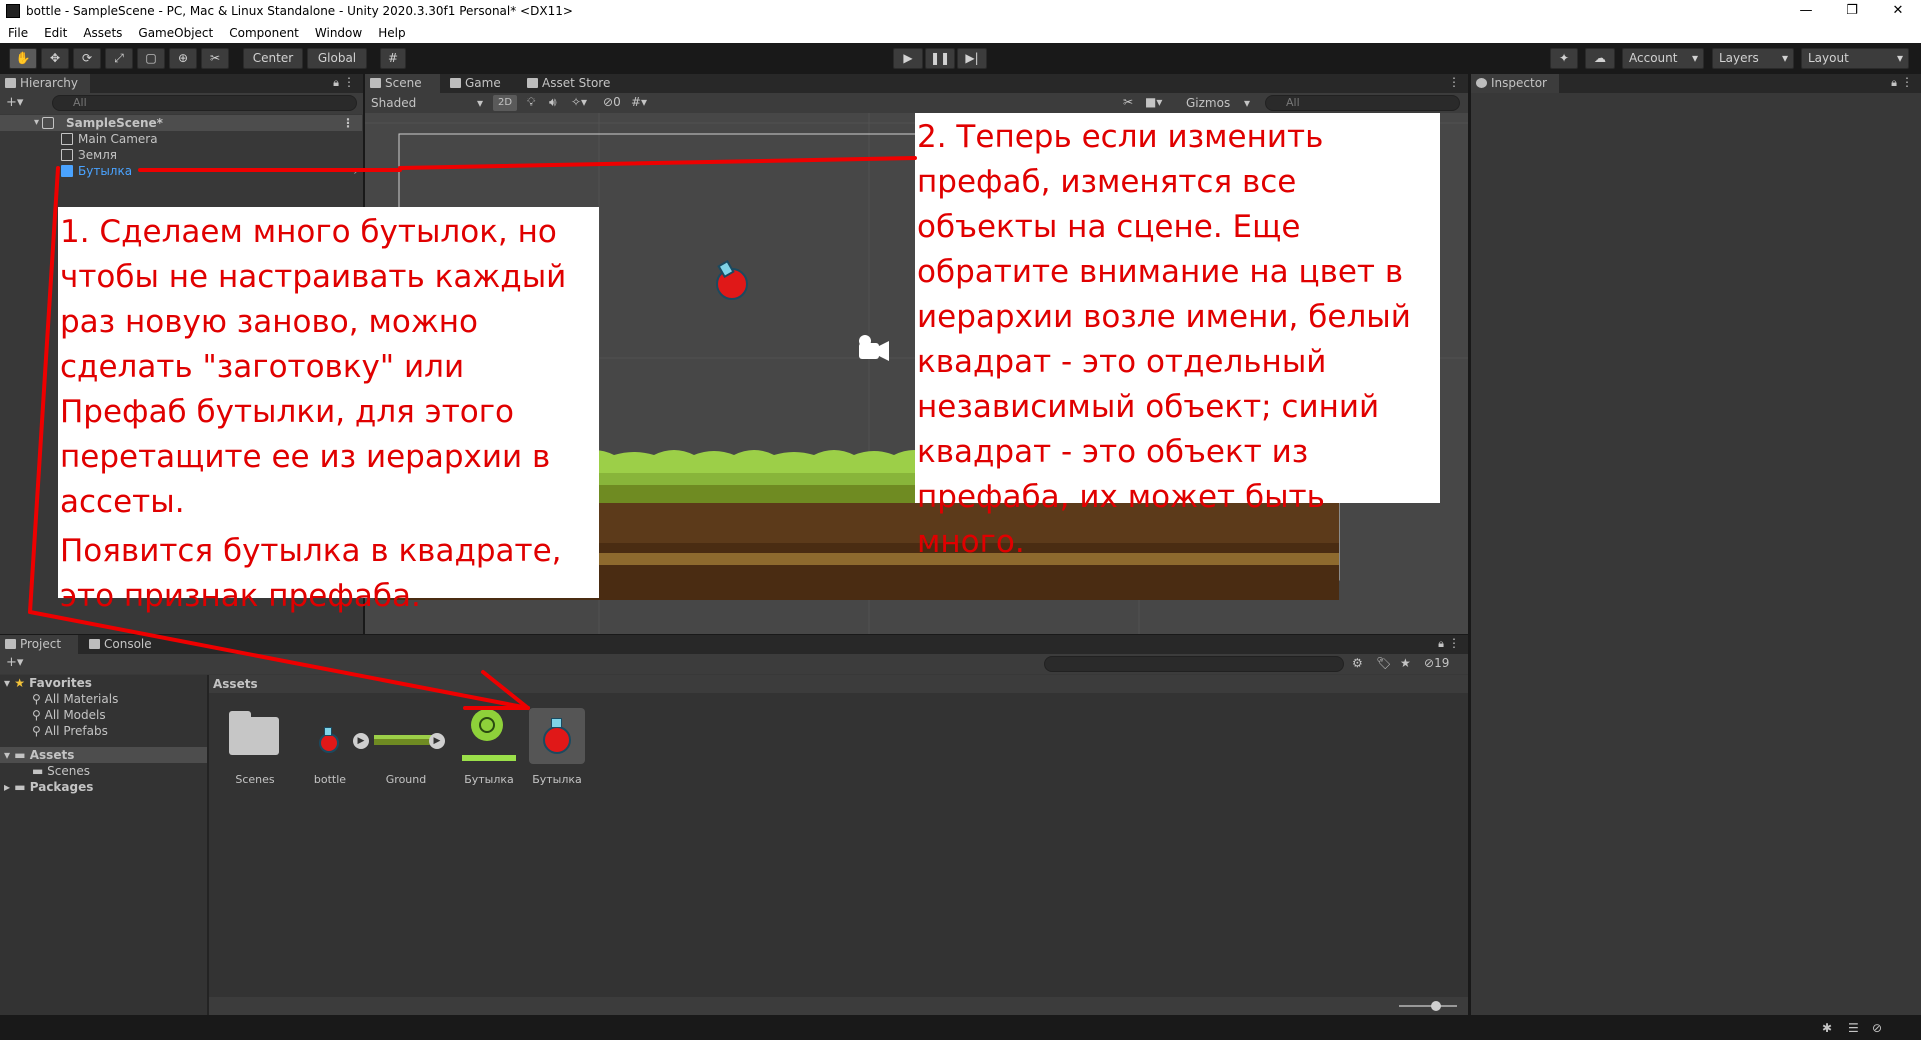 The width and height of the screenshot is (1921, 1040). I want to click on lighting-icon: 💡︎, so click(531, 102).